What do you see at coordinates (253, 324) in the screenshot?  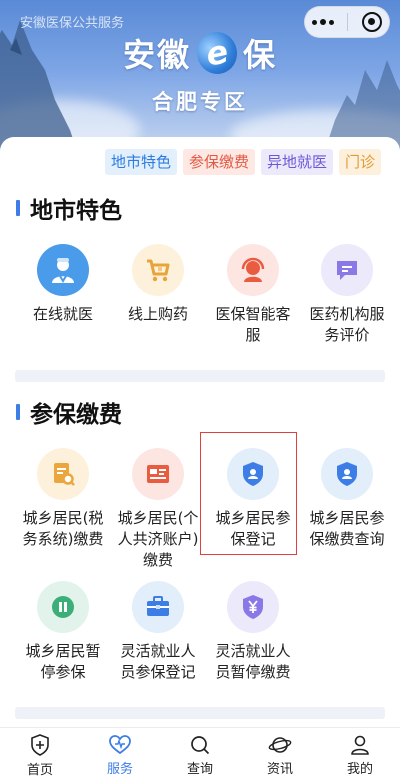 I see `service-label: 医保智能客服` at bounding box center [253, 324].